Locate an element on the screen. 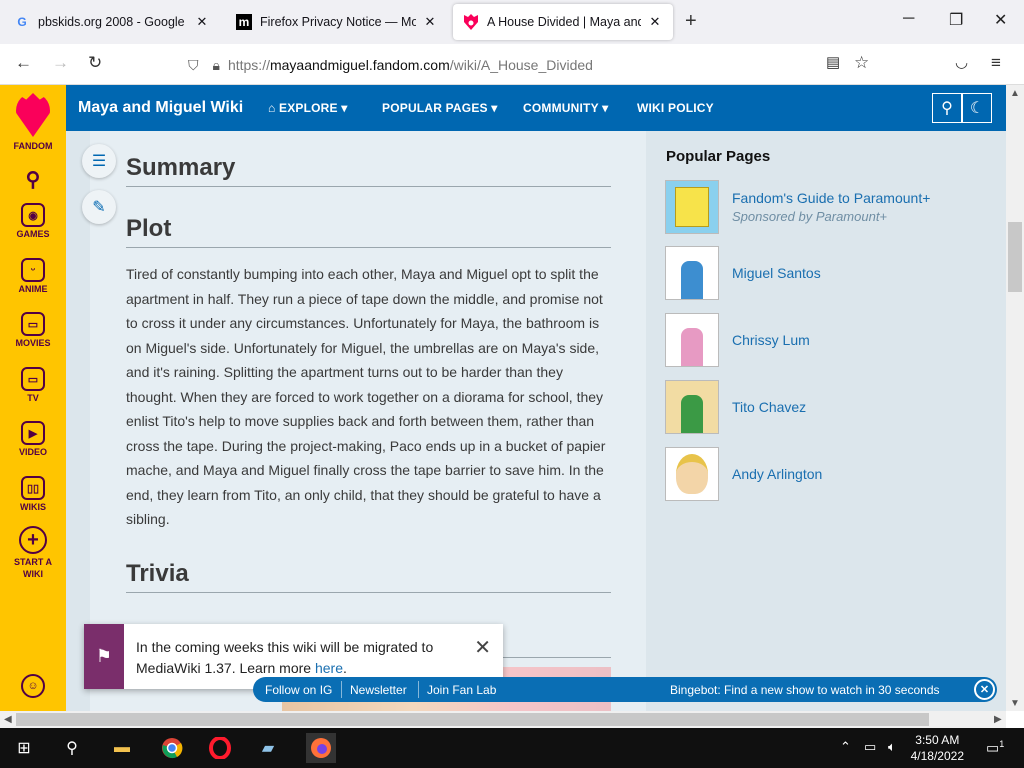 Image resolution: width=1024 pixels, height=768 pixels. scroll-left-icon: ◀ is located at coordinates (8, 719).